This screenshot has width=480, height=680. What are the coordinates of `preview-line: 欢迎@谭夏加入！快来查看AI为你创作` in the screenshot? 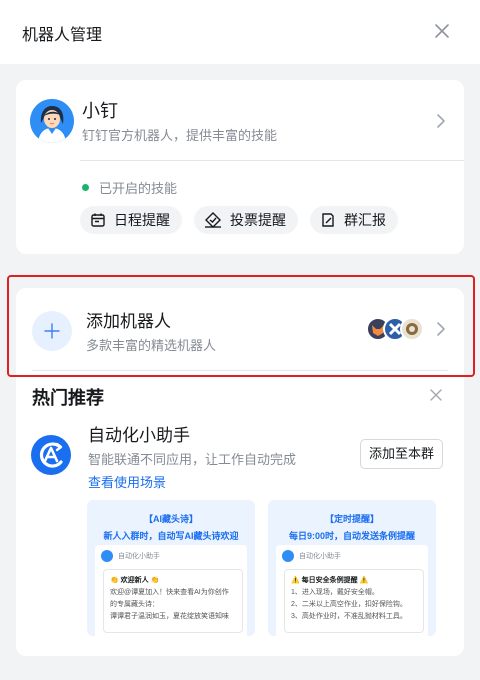 It's located at (169, 592).